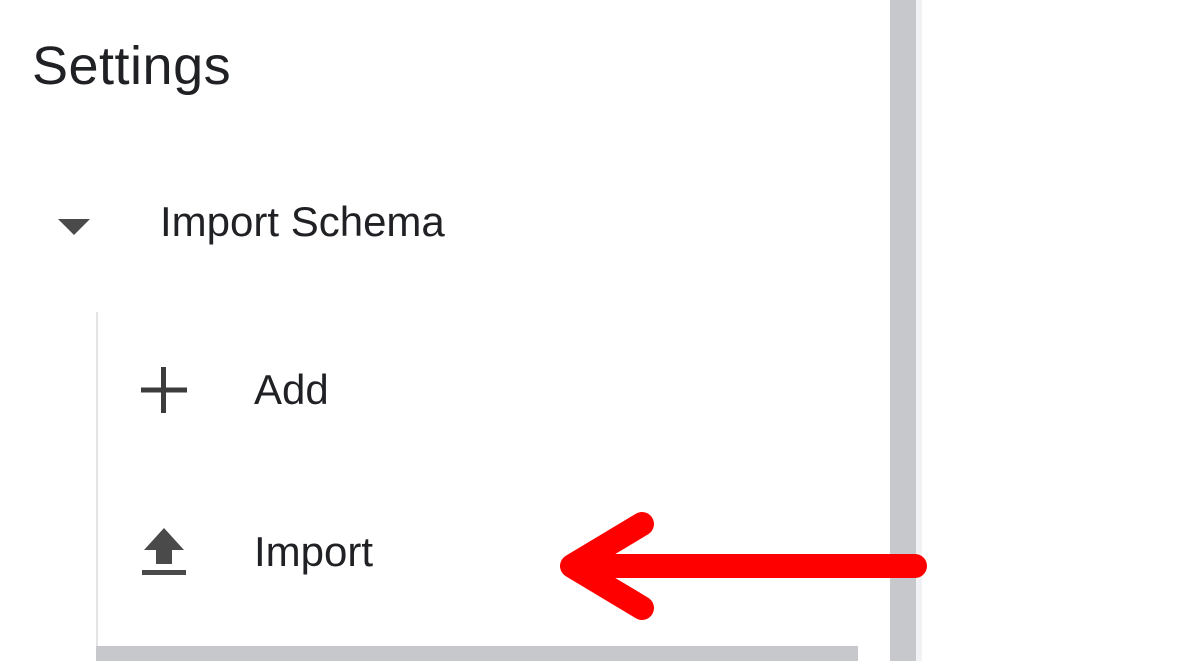  Describe the element at coordinates (132, 66) in the screenshot. I see `page-title: Settings` at that location.